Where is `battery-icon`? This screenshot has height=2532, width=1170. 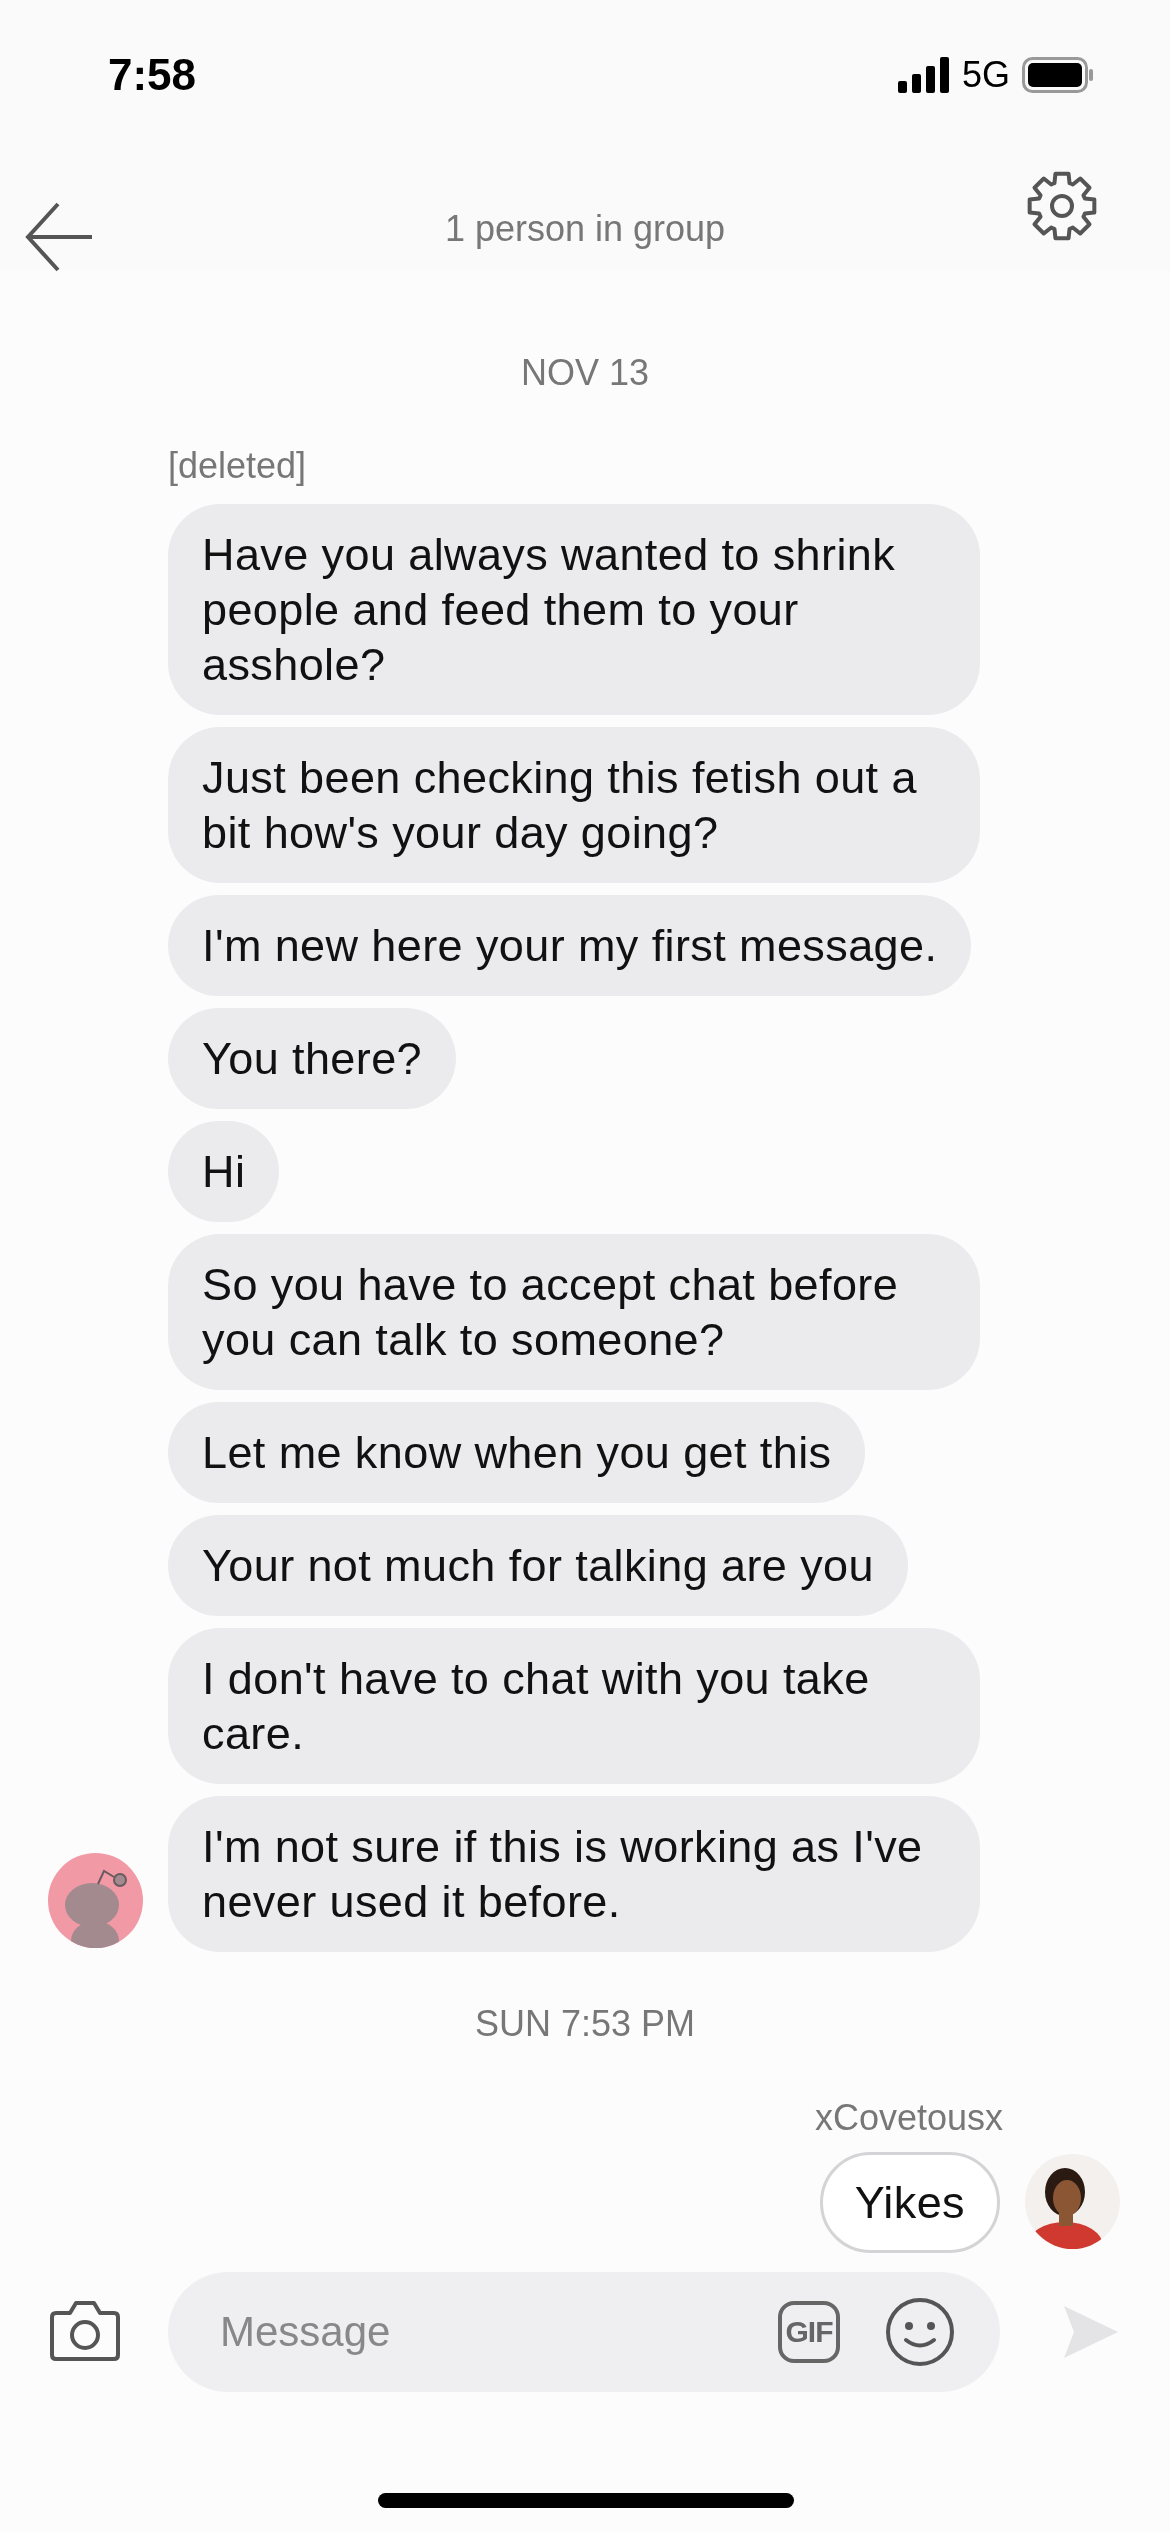
battery-icon is located at coordinates (1058, 75).